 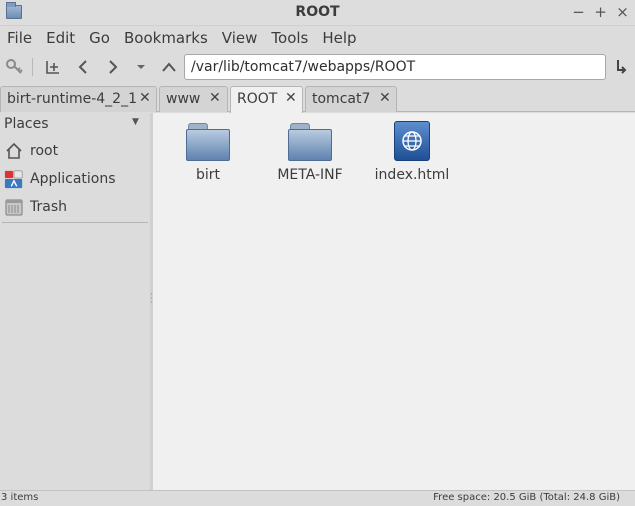 I want to click on sidebar-item-root: root, so click(x=76, y=151).